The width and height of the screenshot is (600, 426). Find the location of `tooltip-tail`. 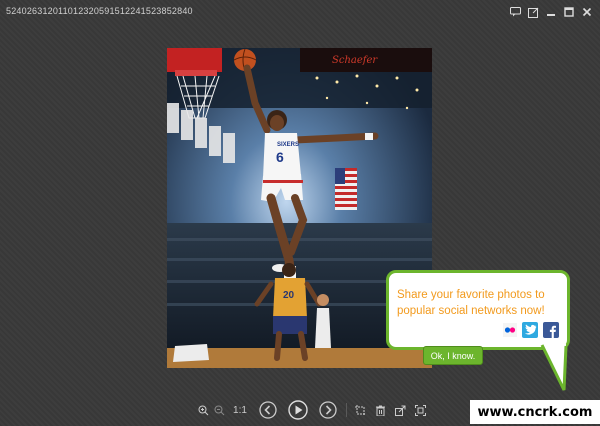

tooltip-tail is located at coordinates (554, 367).